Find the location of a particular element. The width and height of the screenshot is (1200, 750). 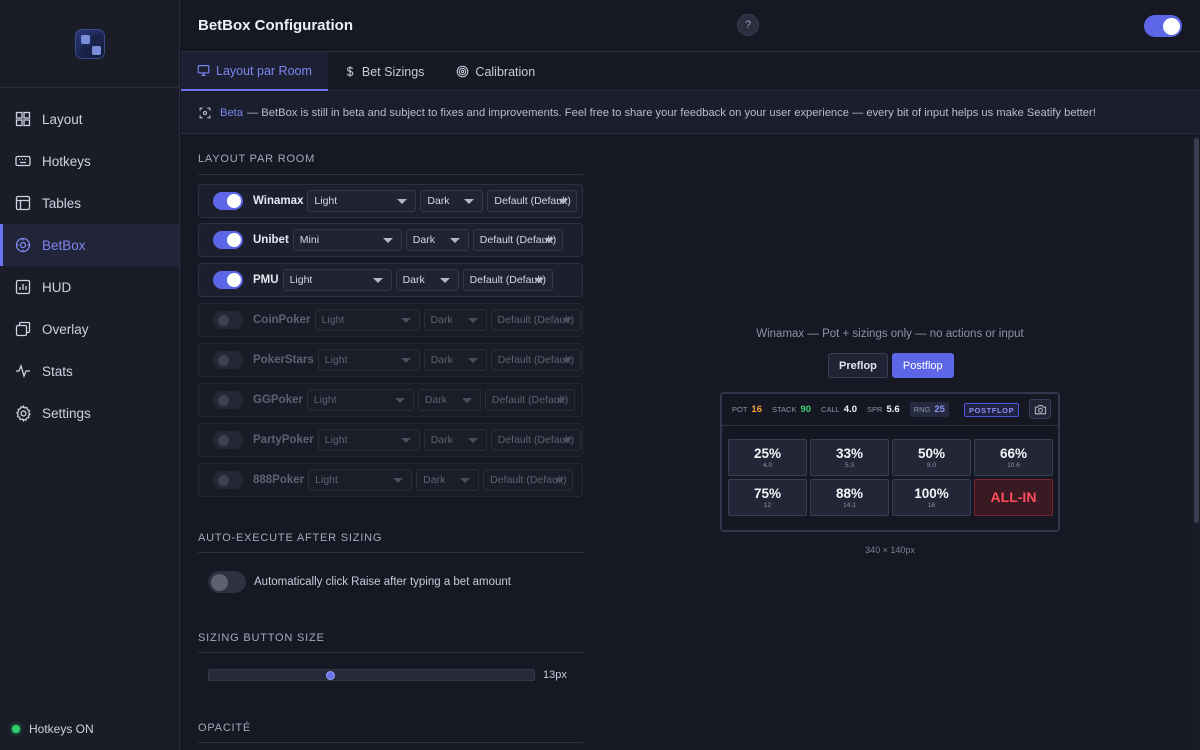

sizing-amount: 16 is located at coordinates (931, 505).